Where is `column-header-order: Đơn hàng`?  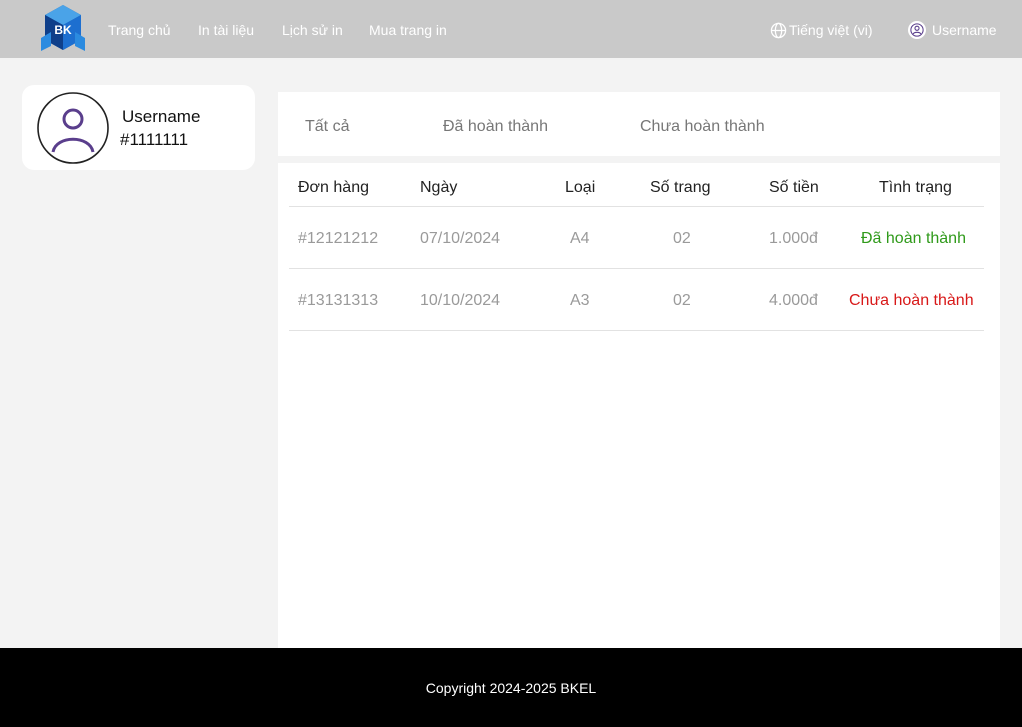
column-header-order: Đơn hàng is located at coordinates (333, 187).